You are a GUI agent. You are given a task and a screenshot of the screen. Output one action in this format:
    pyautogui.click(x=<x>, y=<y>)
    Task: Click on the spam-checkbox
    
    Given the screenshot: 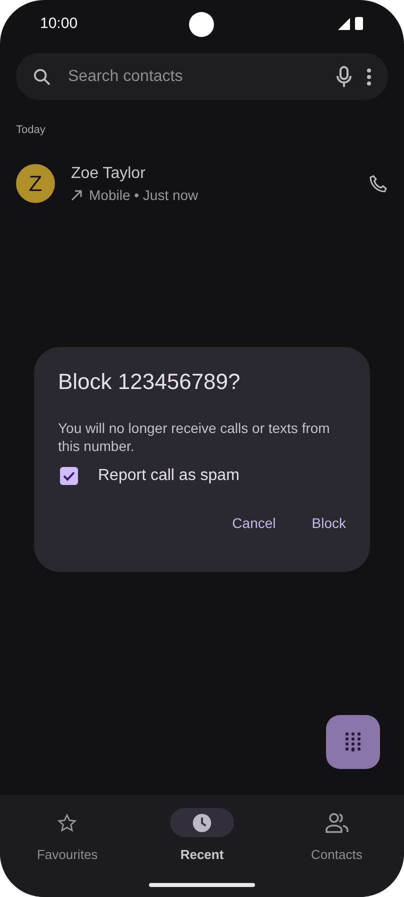 What is the action you would take?
    pyautogui.click(x=69, y=476)
    